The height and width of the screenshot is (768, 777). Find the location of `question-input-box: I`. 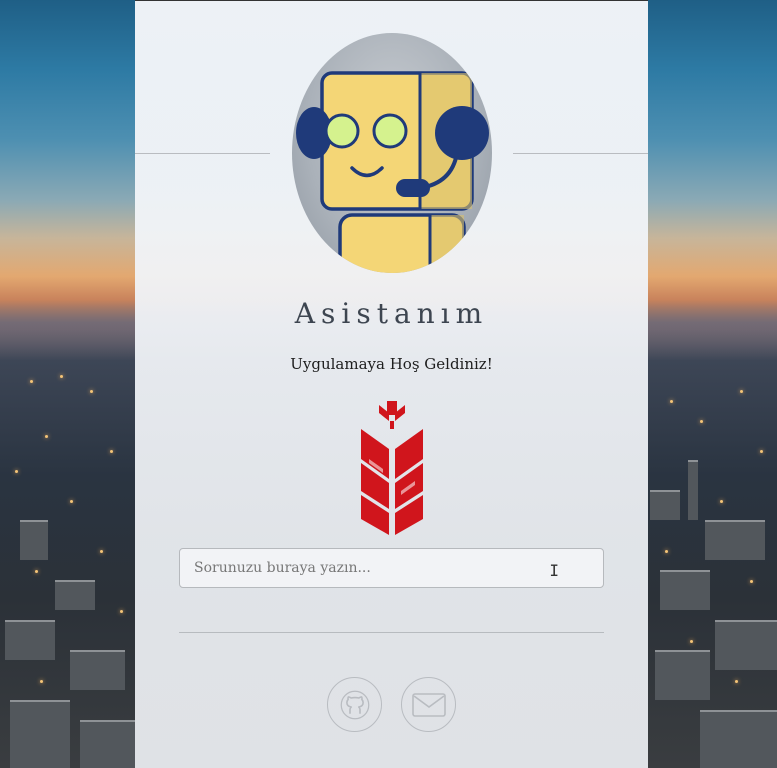

question-input-box: I is located at coordinates (391, 568).